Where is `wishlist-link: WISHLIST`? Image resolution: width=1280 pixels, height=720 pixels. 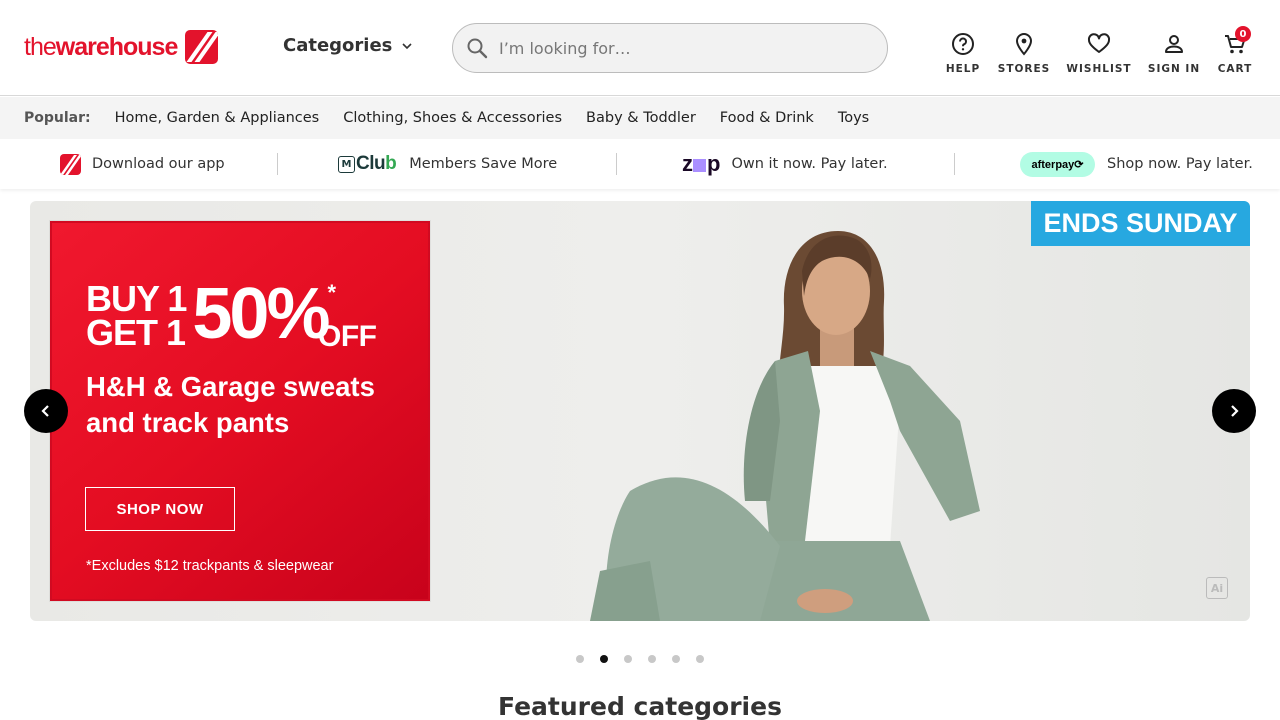
wishlist-link: WISHLIST is located at coordinates (1098, 53).